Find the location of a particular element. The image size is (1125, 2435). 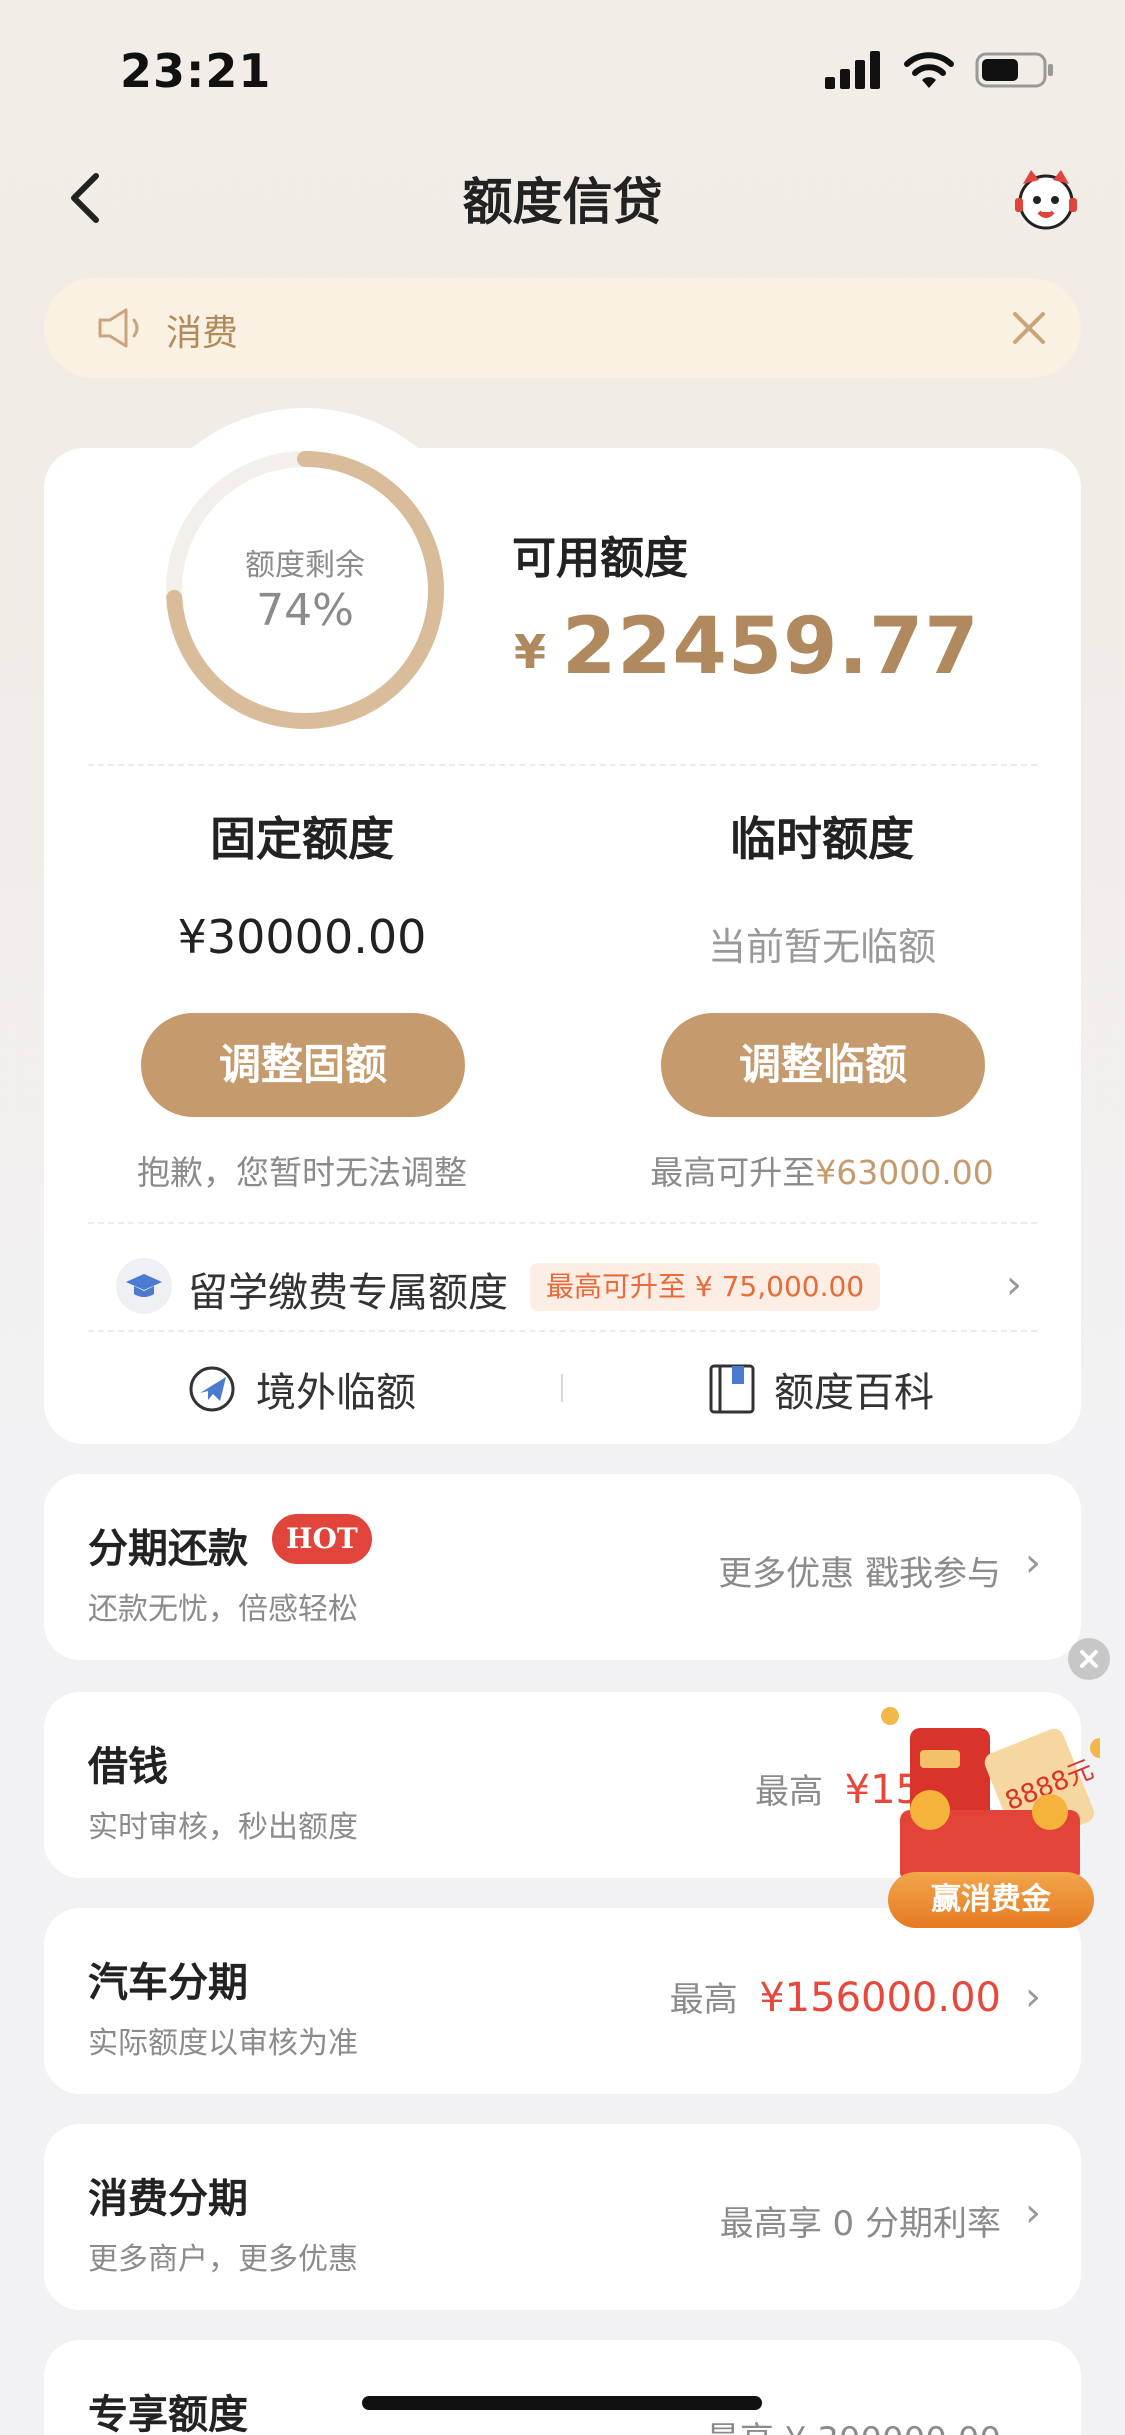

mascot-icon is located at coordinates (1046, 199).